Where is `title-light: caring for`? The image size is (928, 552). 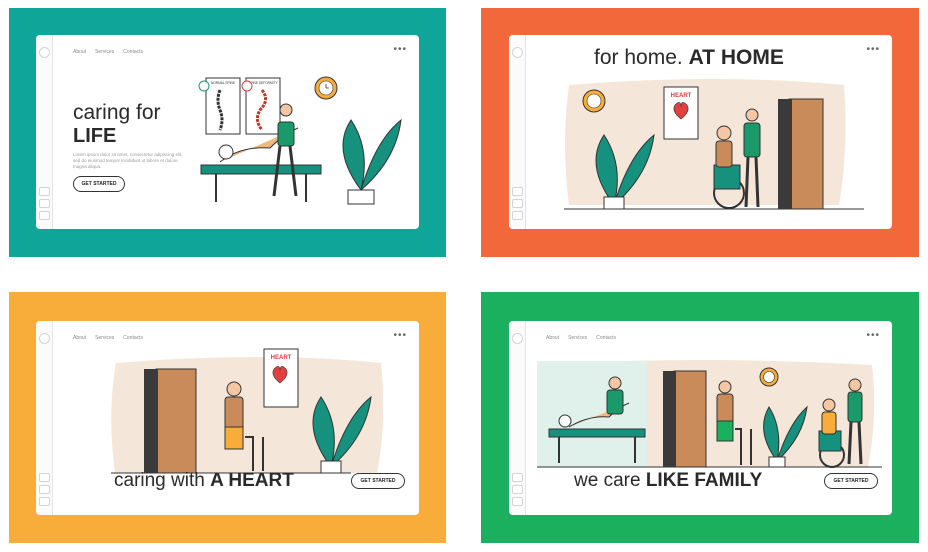
title-light: caring for is located at coordinates (117, 112).